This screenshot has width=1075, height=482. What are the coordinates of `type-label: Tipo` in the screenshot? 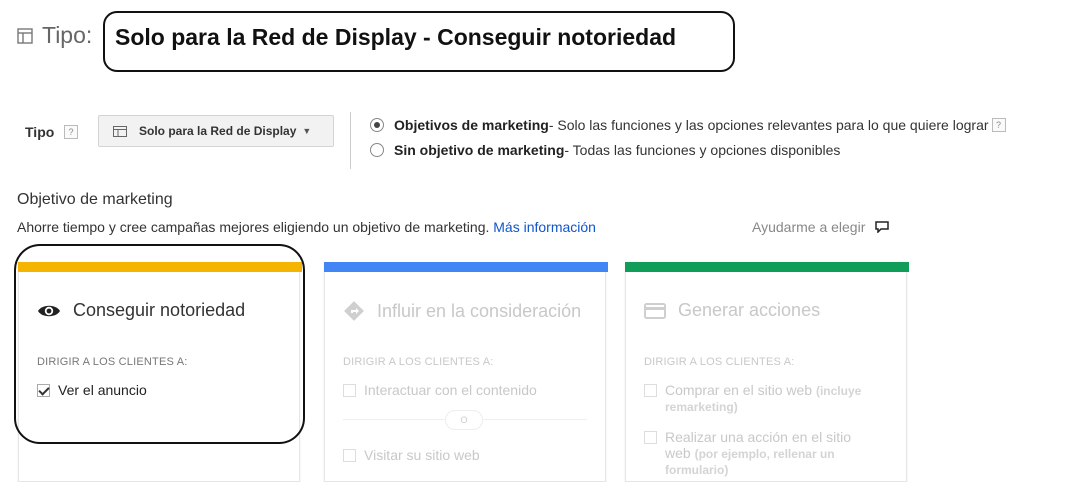 It's located at (40, 132).